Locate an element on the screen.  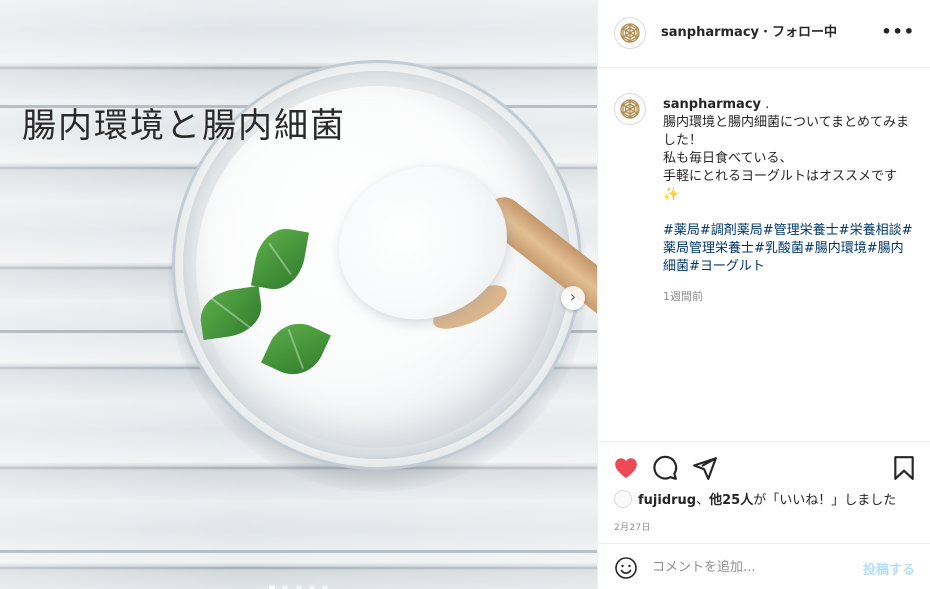
caption-username: sanpharmacy is located at coordinates (712, 104).